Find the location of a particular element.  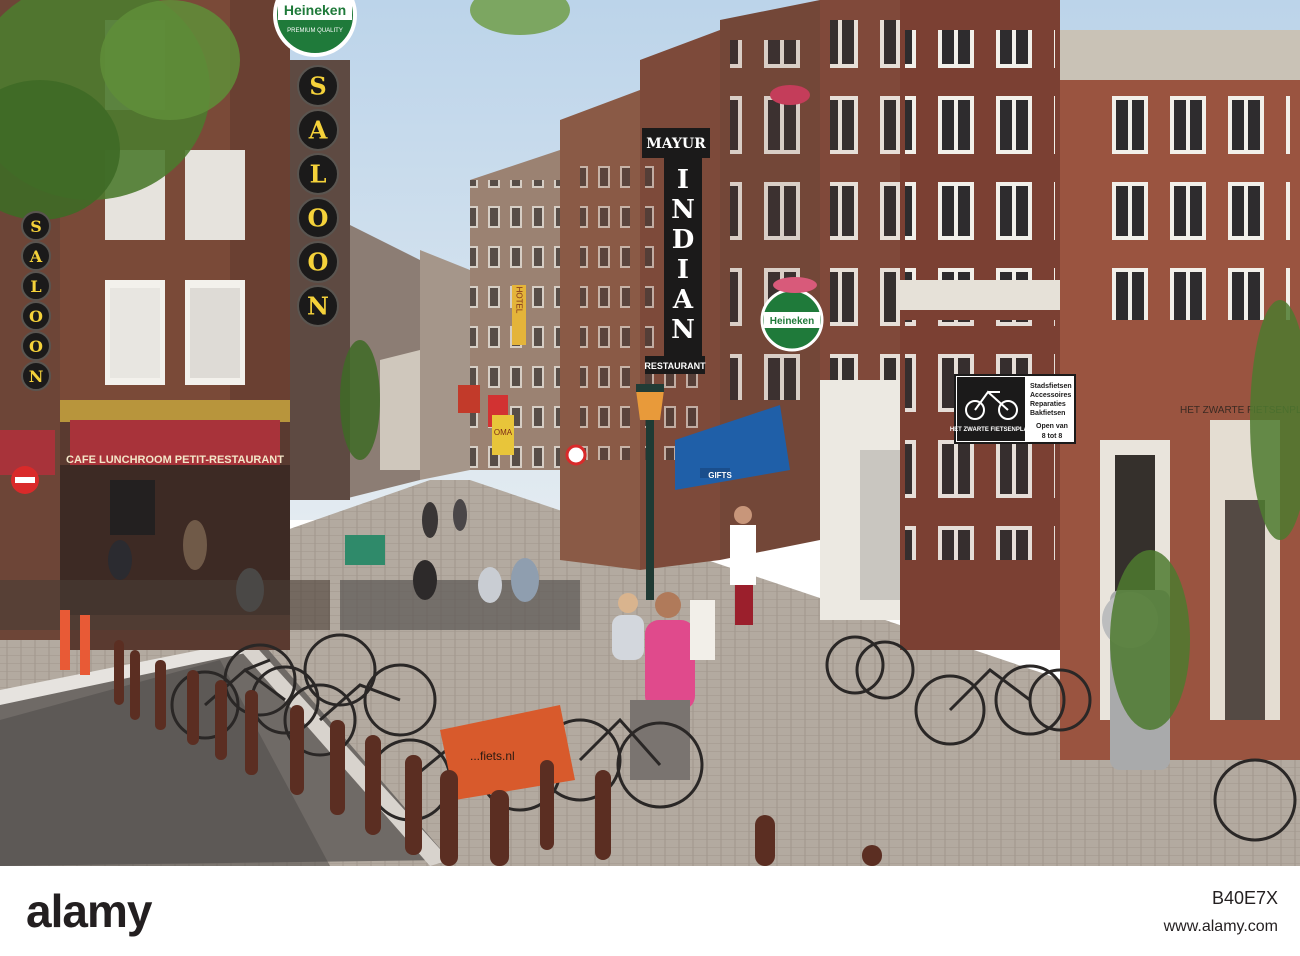

flower-box is located at coordinates (790, 95).